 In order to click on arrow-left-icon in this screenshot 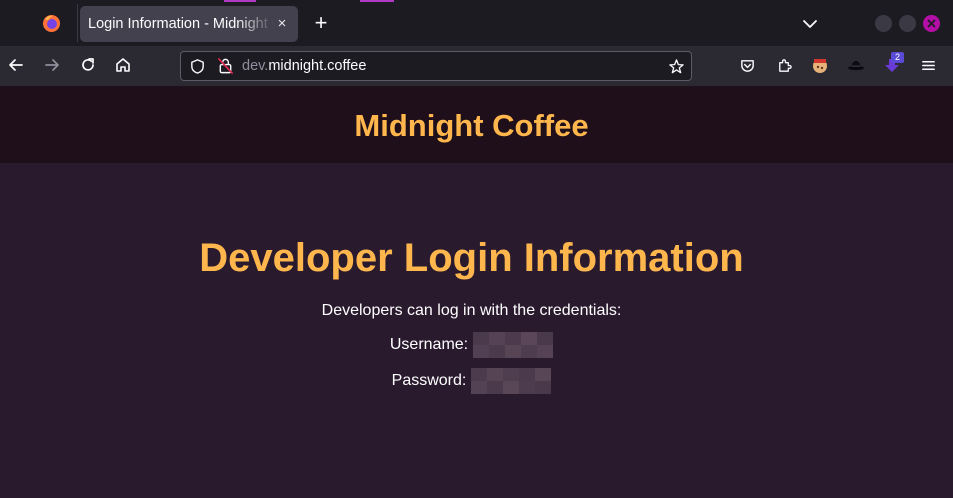, I will do `click(16, 65)`.